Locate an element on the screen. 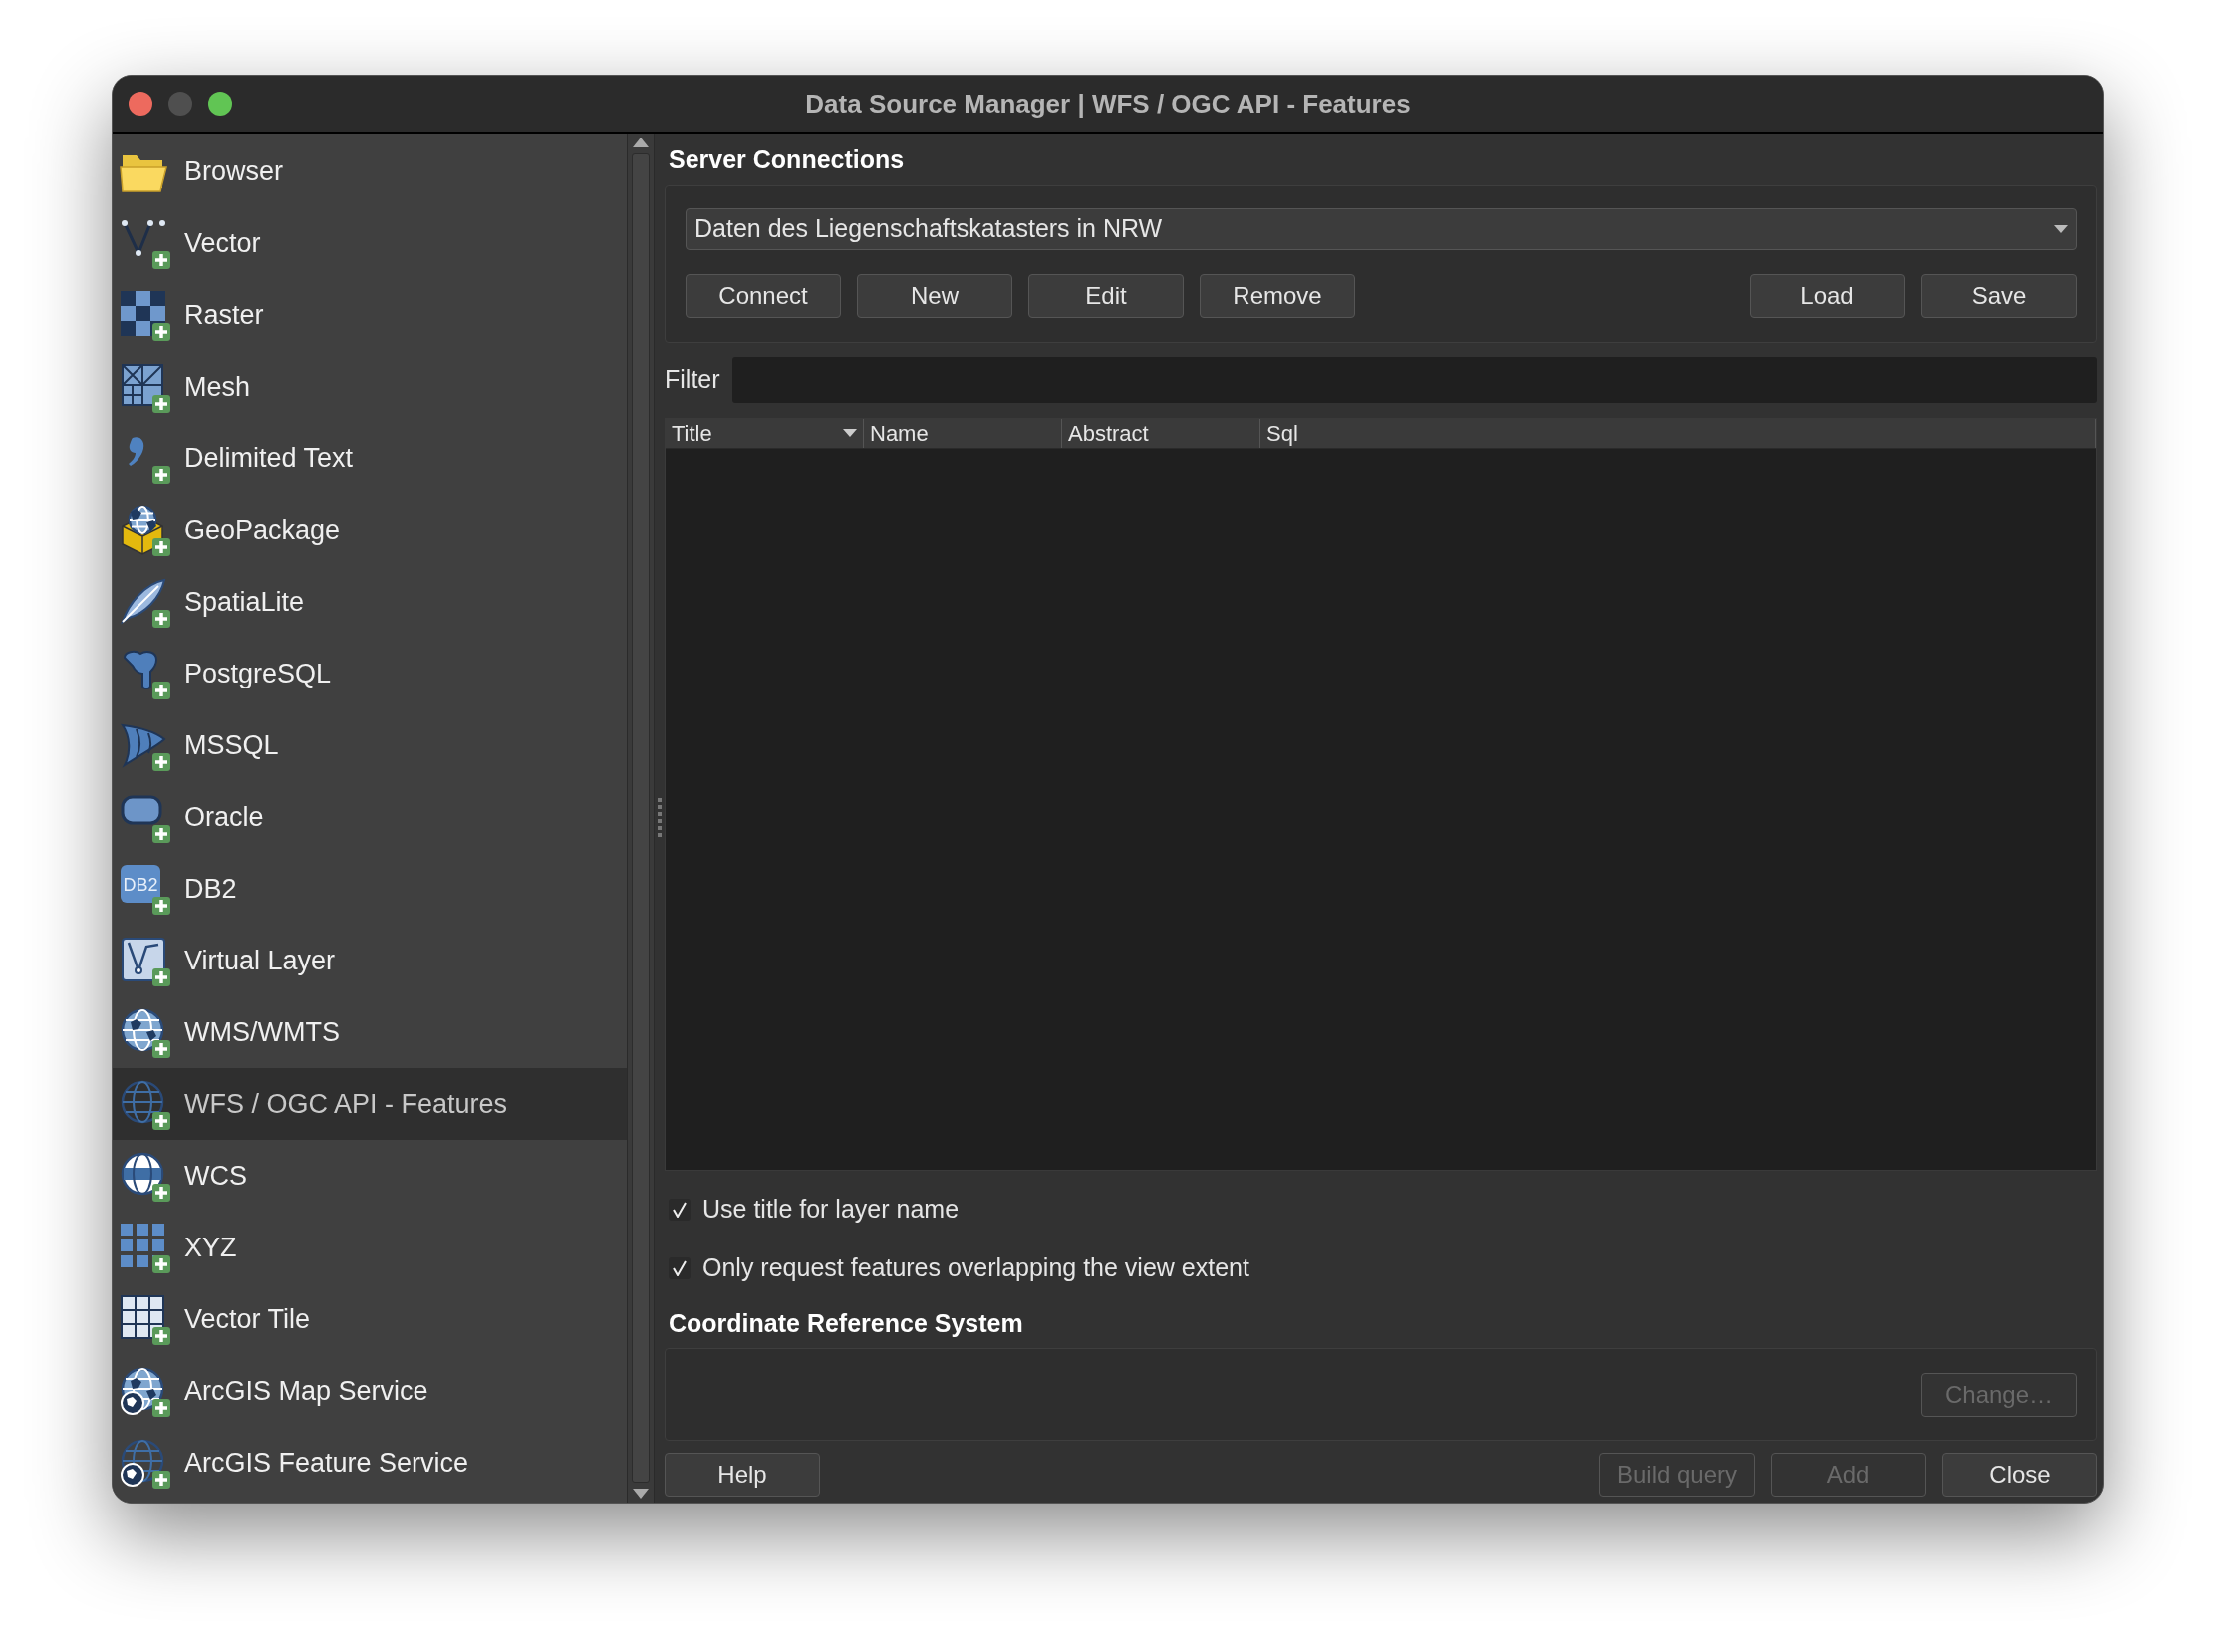  sidebar-item-label: PostgreSQL is located at coordinates (258, 673).